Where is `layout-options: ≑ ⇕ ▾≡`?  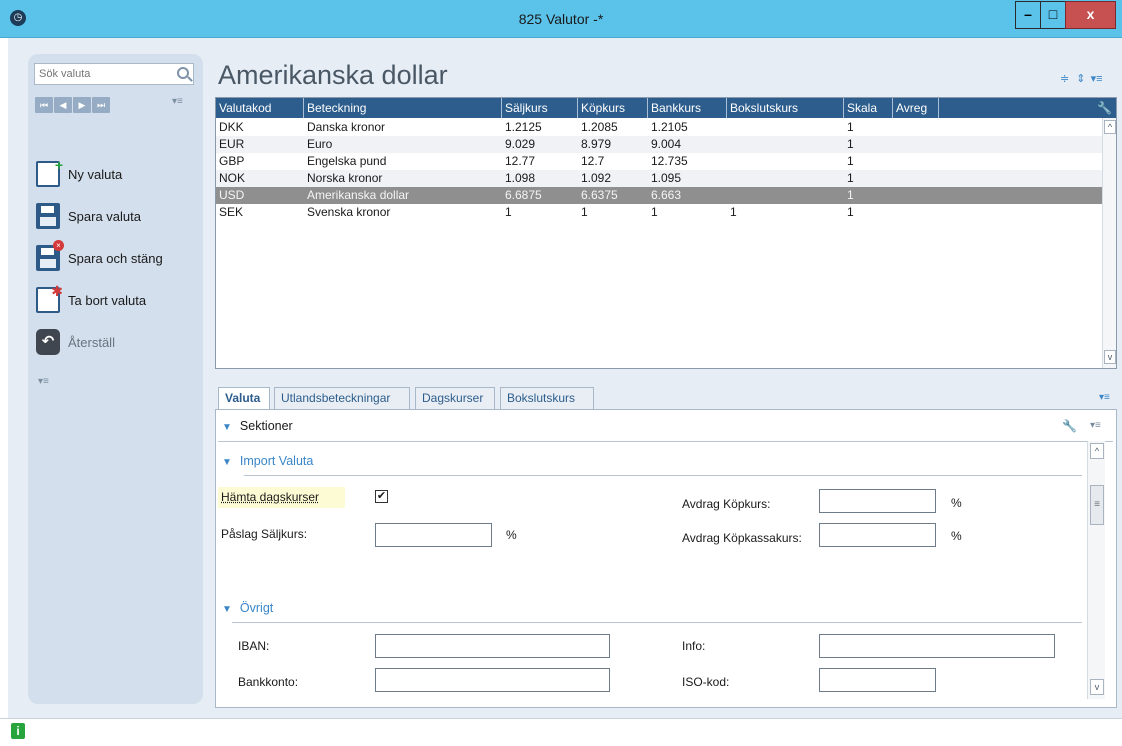
layout-options: ≑ ⇕ ▾≡ is located at coordinates (1081, 78).